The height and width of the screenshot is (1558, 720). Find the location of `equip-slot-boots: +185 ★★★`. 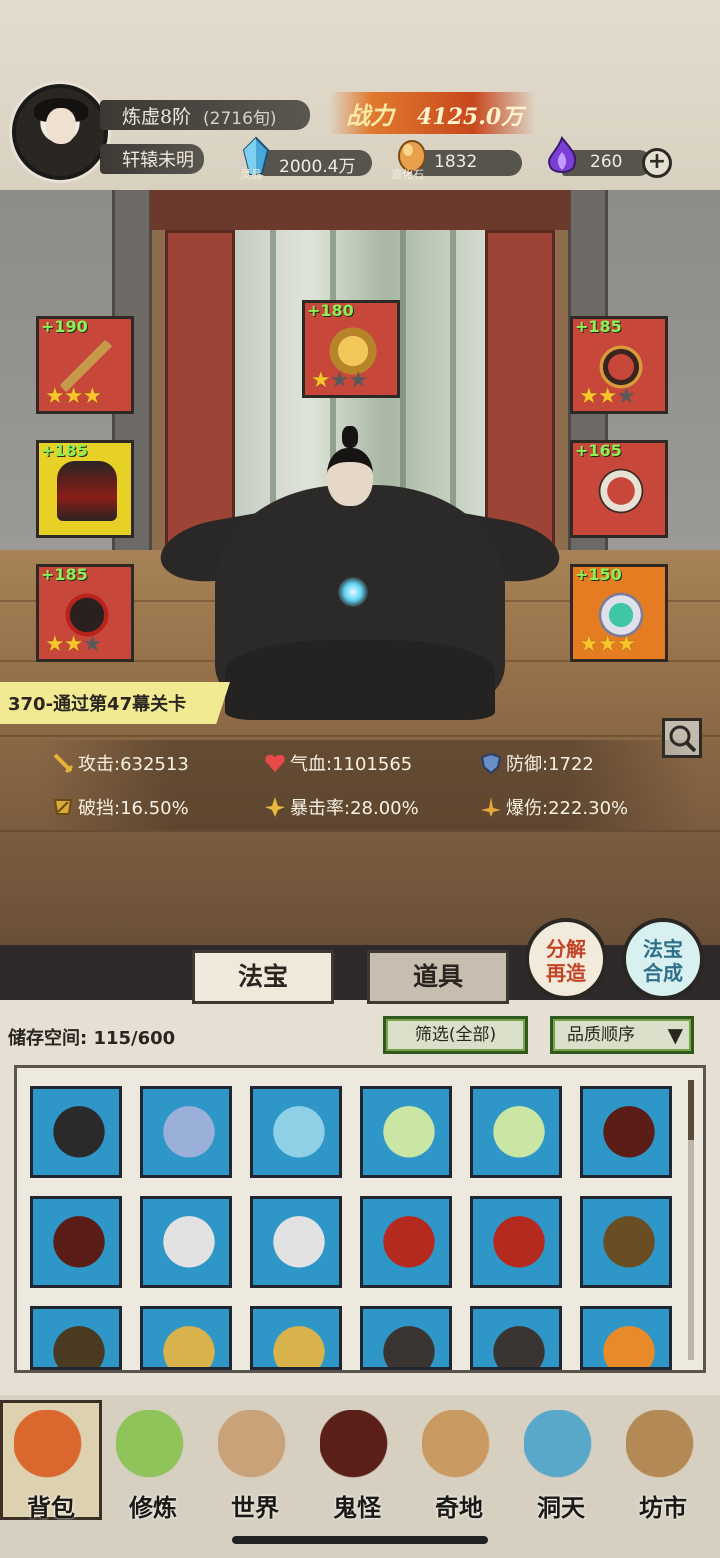

equip-slot-boots: +185 ★★★ is located at coordinates (85, 613).